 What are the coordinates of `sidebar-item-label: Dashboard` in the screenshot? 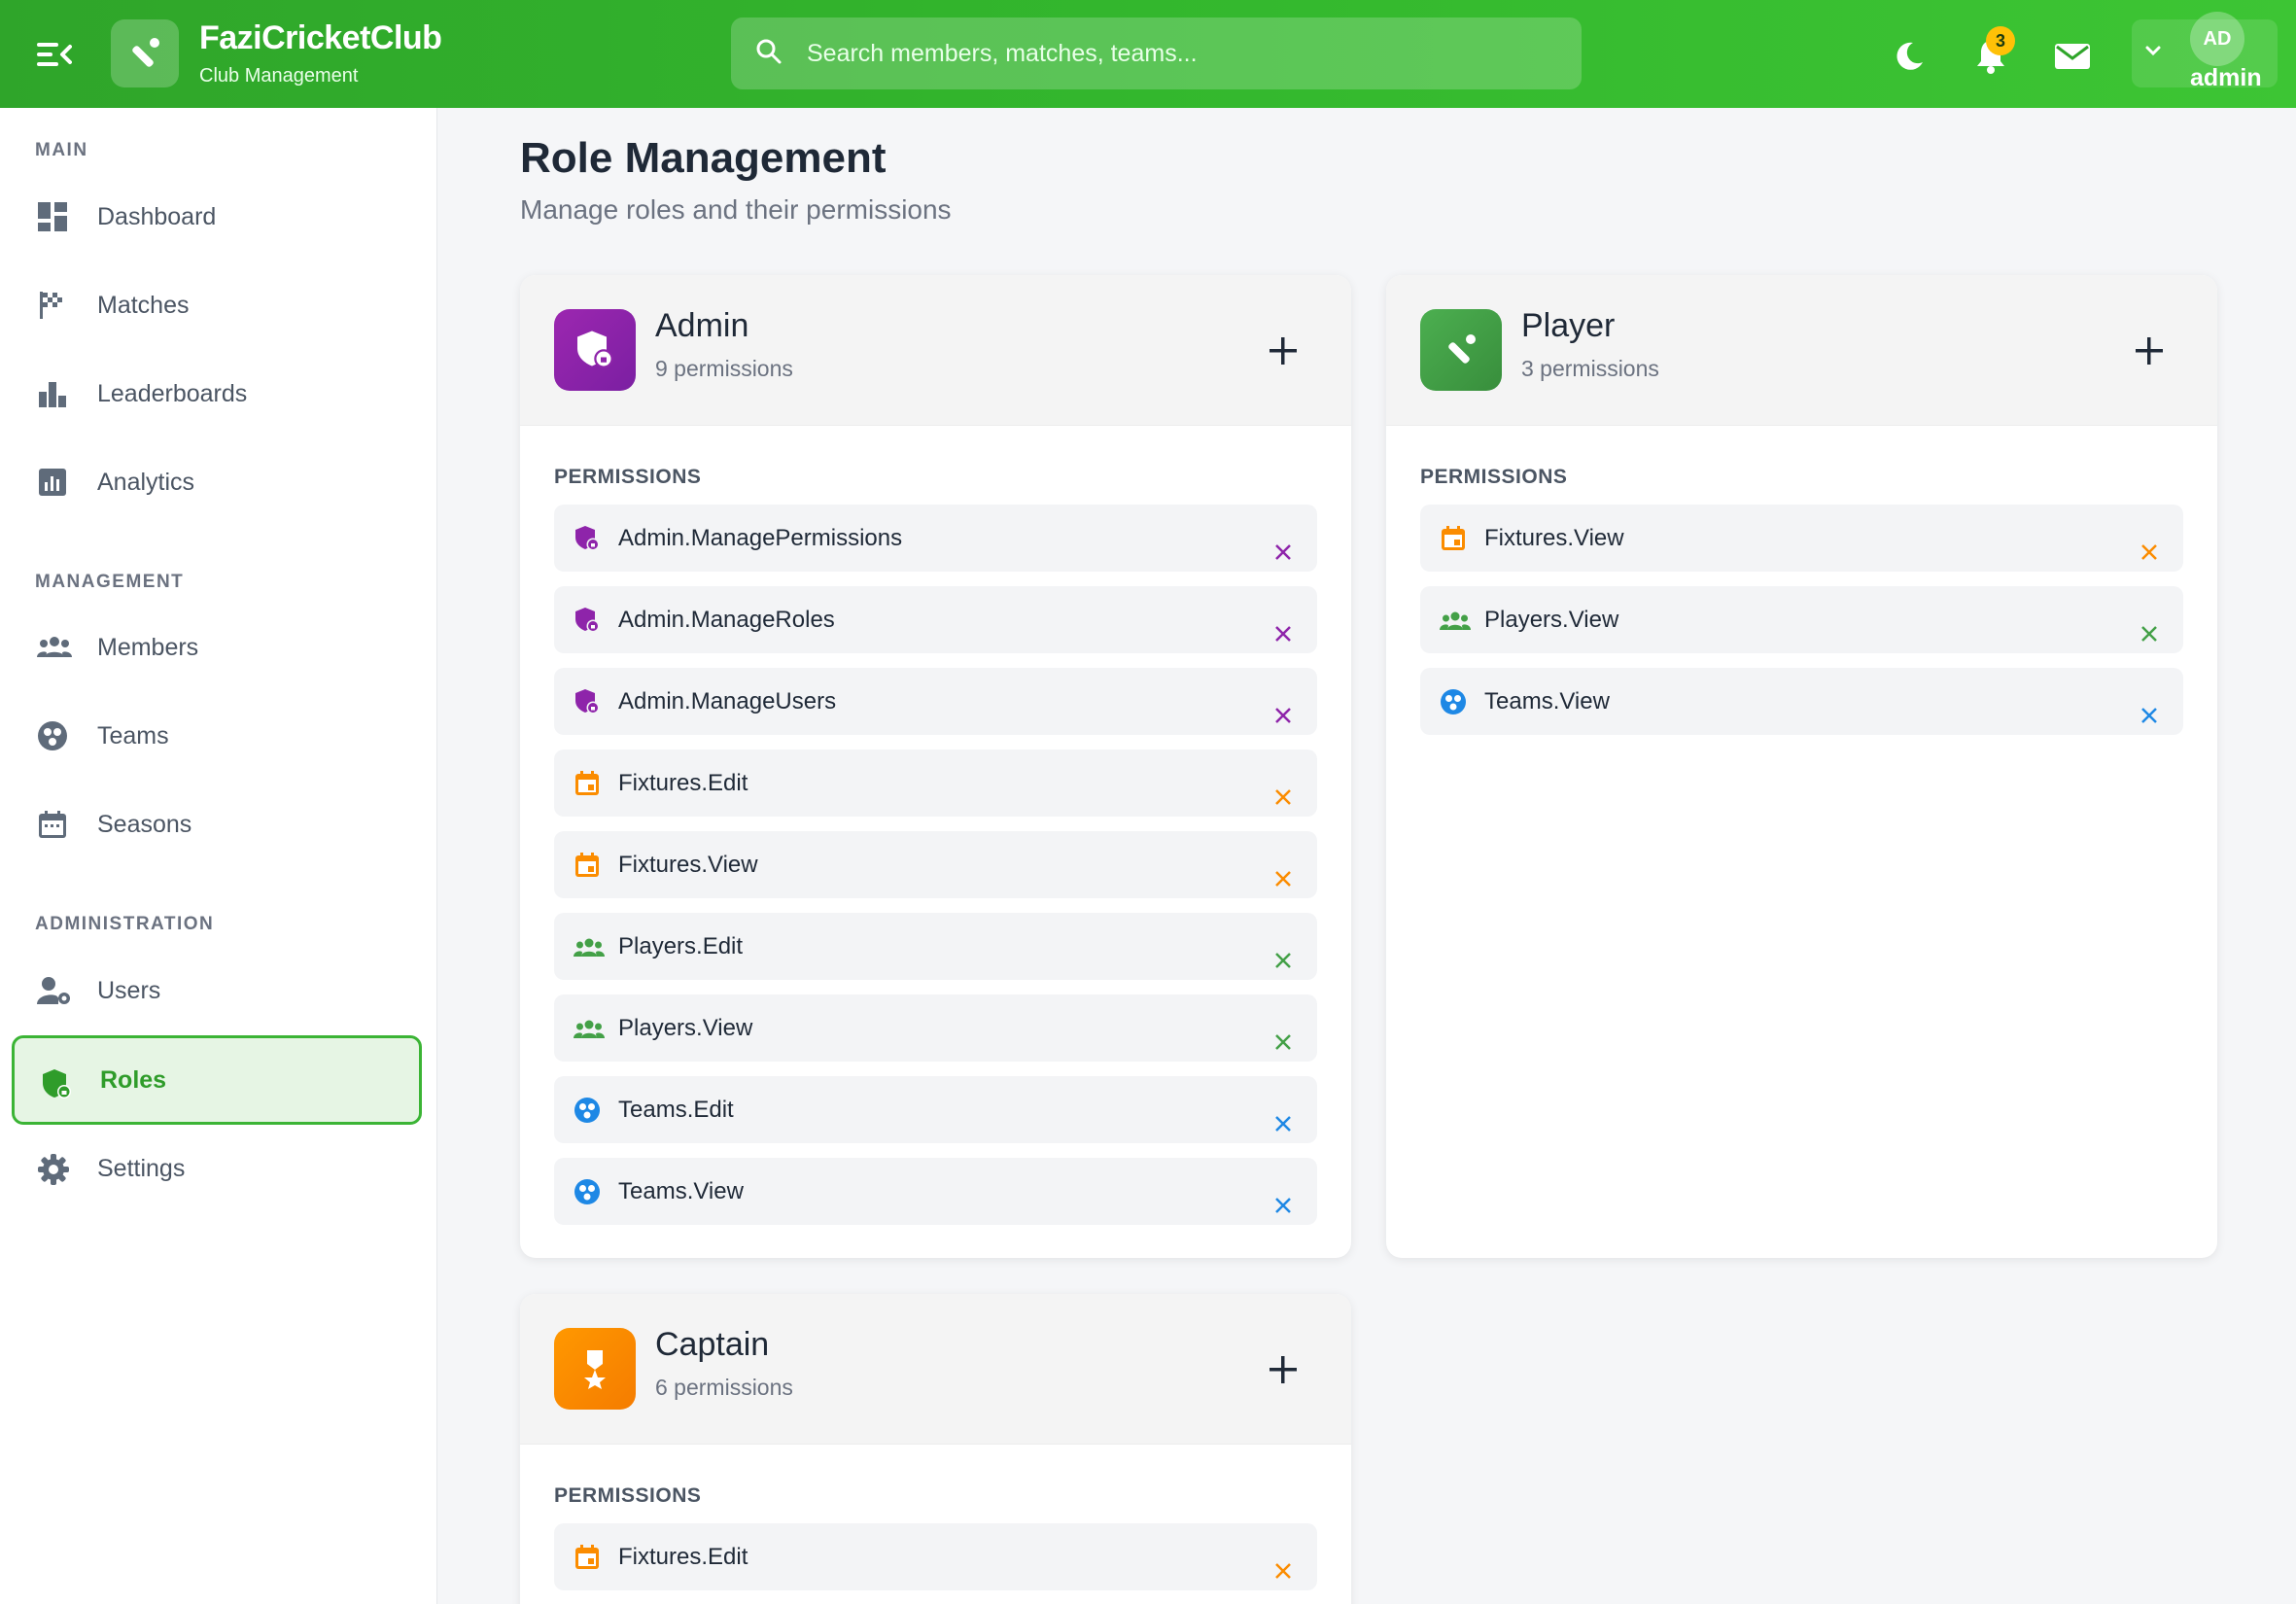 It's located at (157, 216).